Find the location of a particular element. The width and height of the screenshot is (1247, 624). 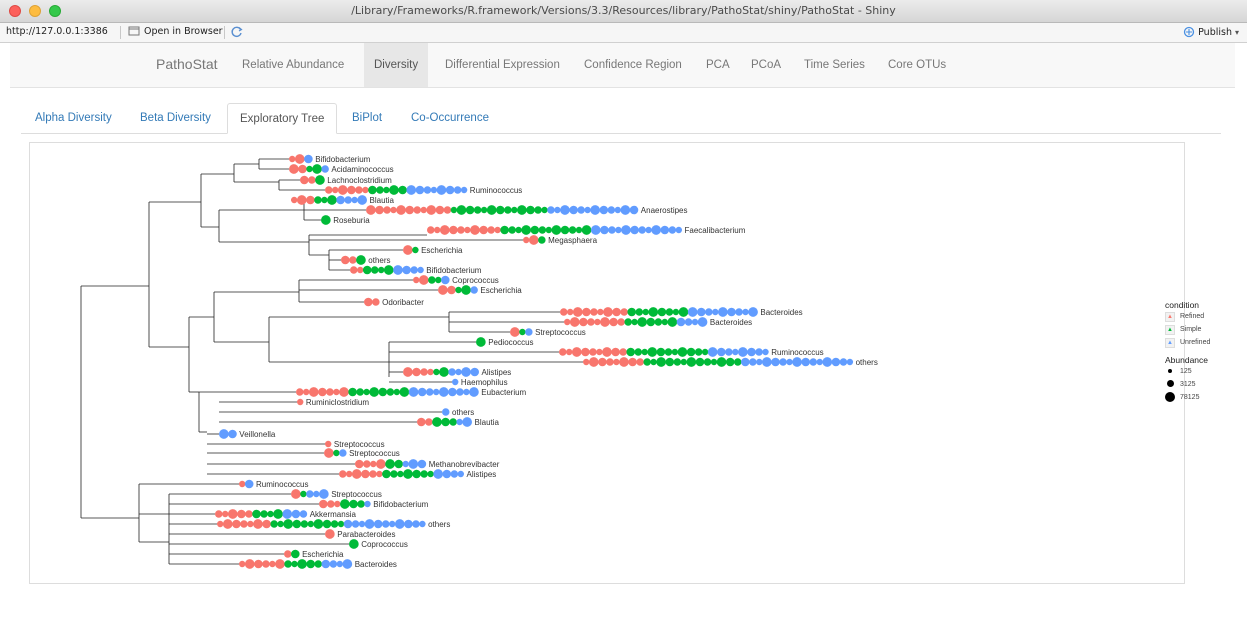

nav-item-relative-abundance: Relative Abundance is located at coordinates (293, 65).